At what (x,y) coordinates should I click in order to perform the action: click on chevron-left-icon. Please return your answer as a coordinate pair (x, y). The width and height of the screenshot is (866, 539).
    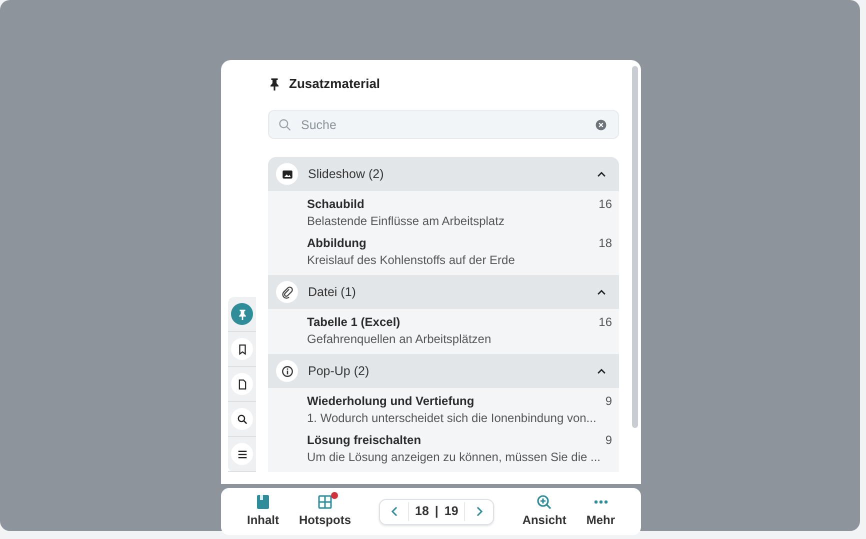
    Looking at the image, I should click on (394, 511).